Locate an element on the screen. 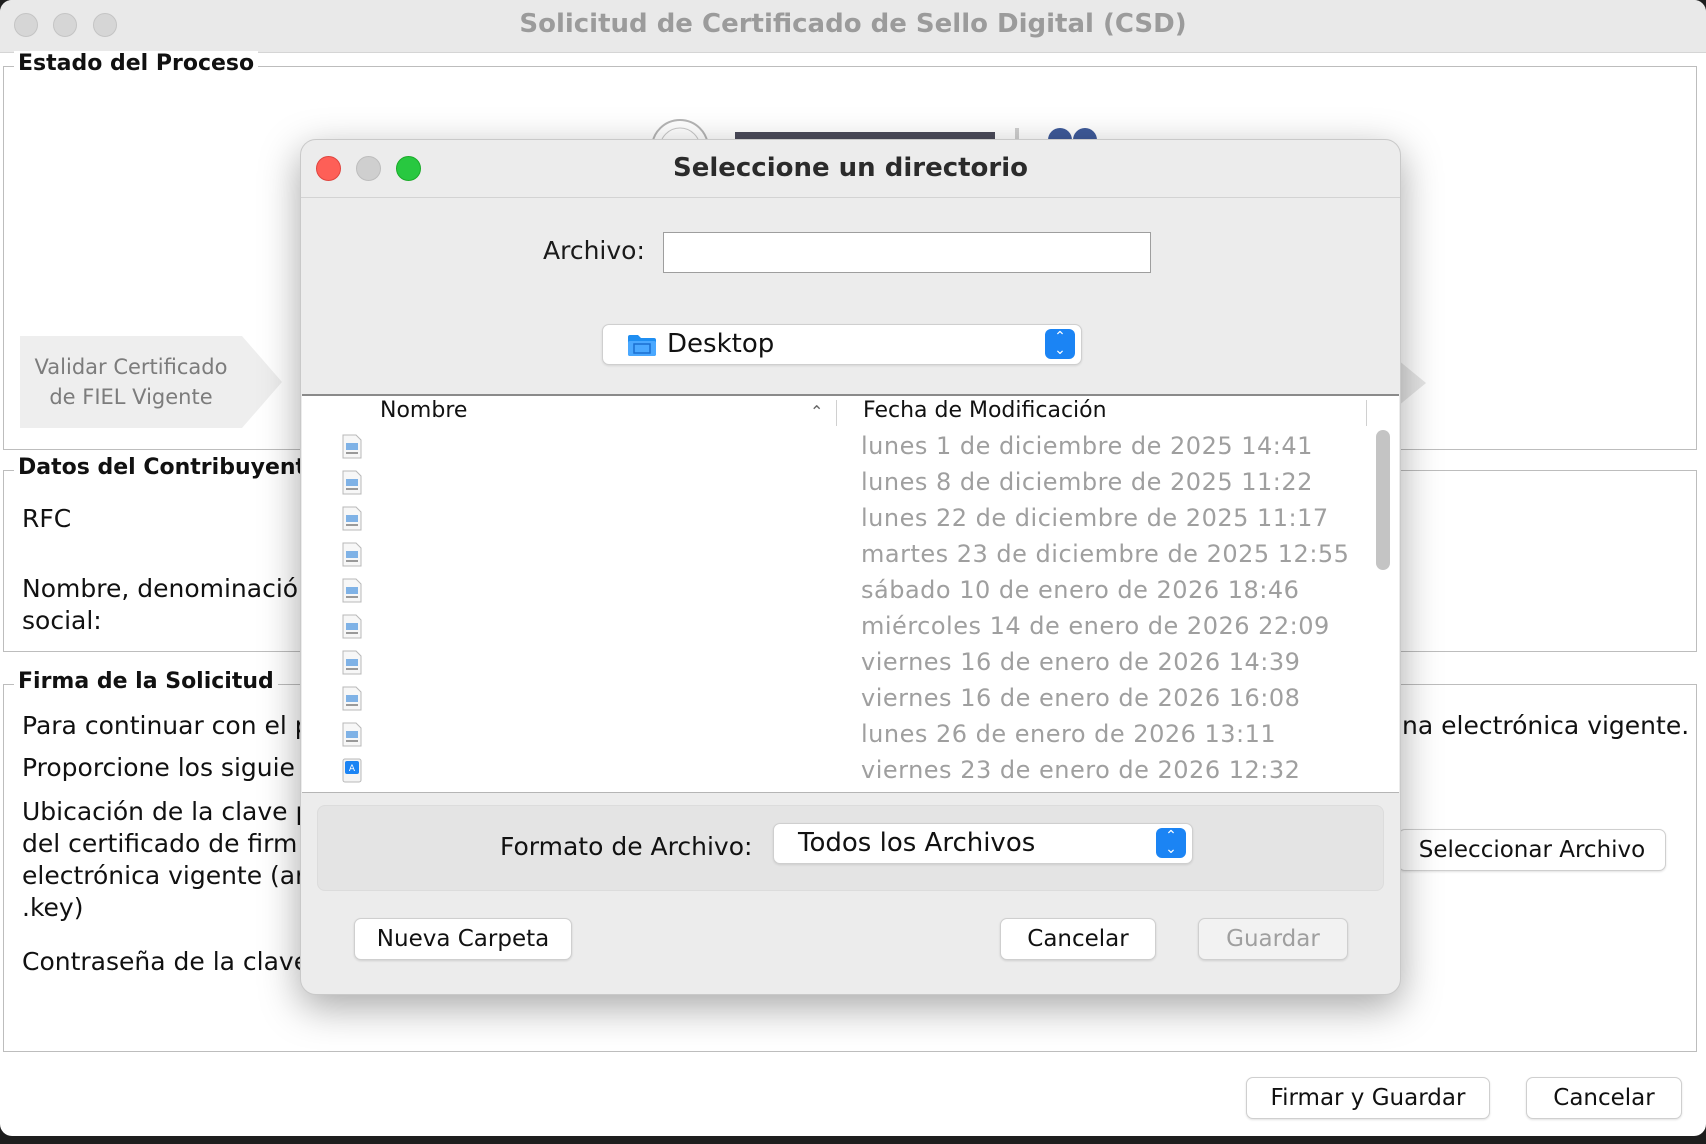  formato-stepper-icon: ⌃ ⌄ is located at coordinates (1171, 843).